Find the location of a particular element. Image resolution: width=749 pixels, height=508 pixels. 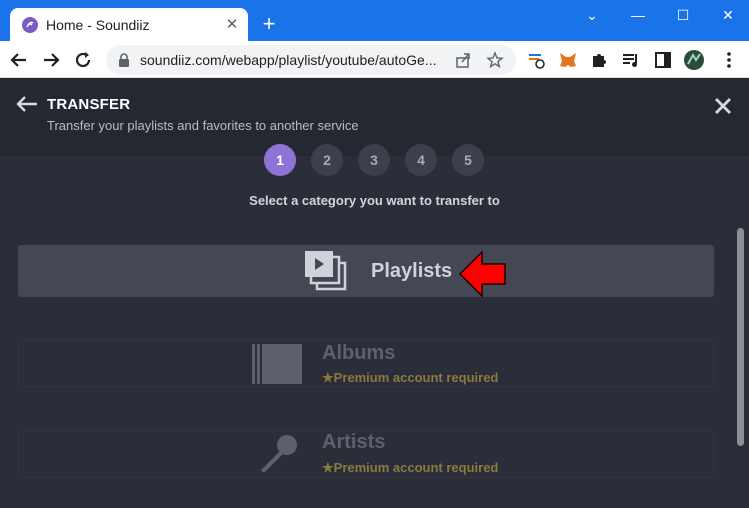

extension-icon is located at coordinates (537, 60).